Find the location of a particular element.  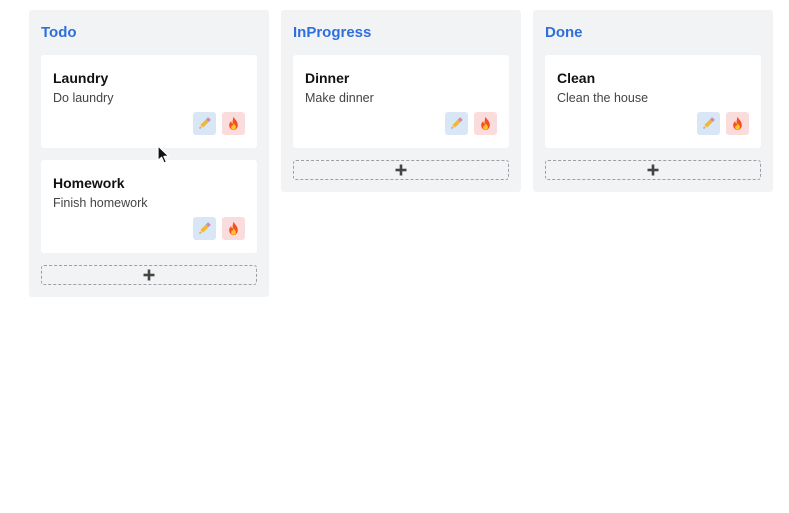

column-done: Done Clean Clean the house is located at coordinates (653, 101).